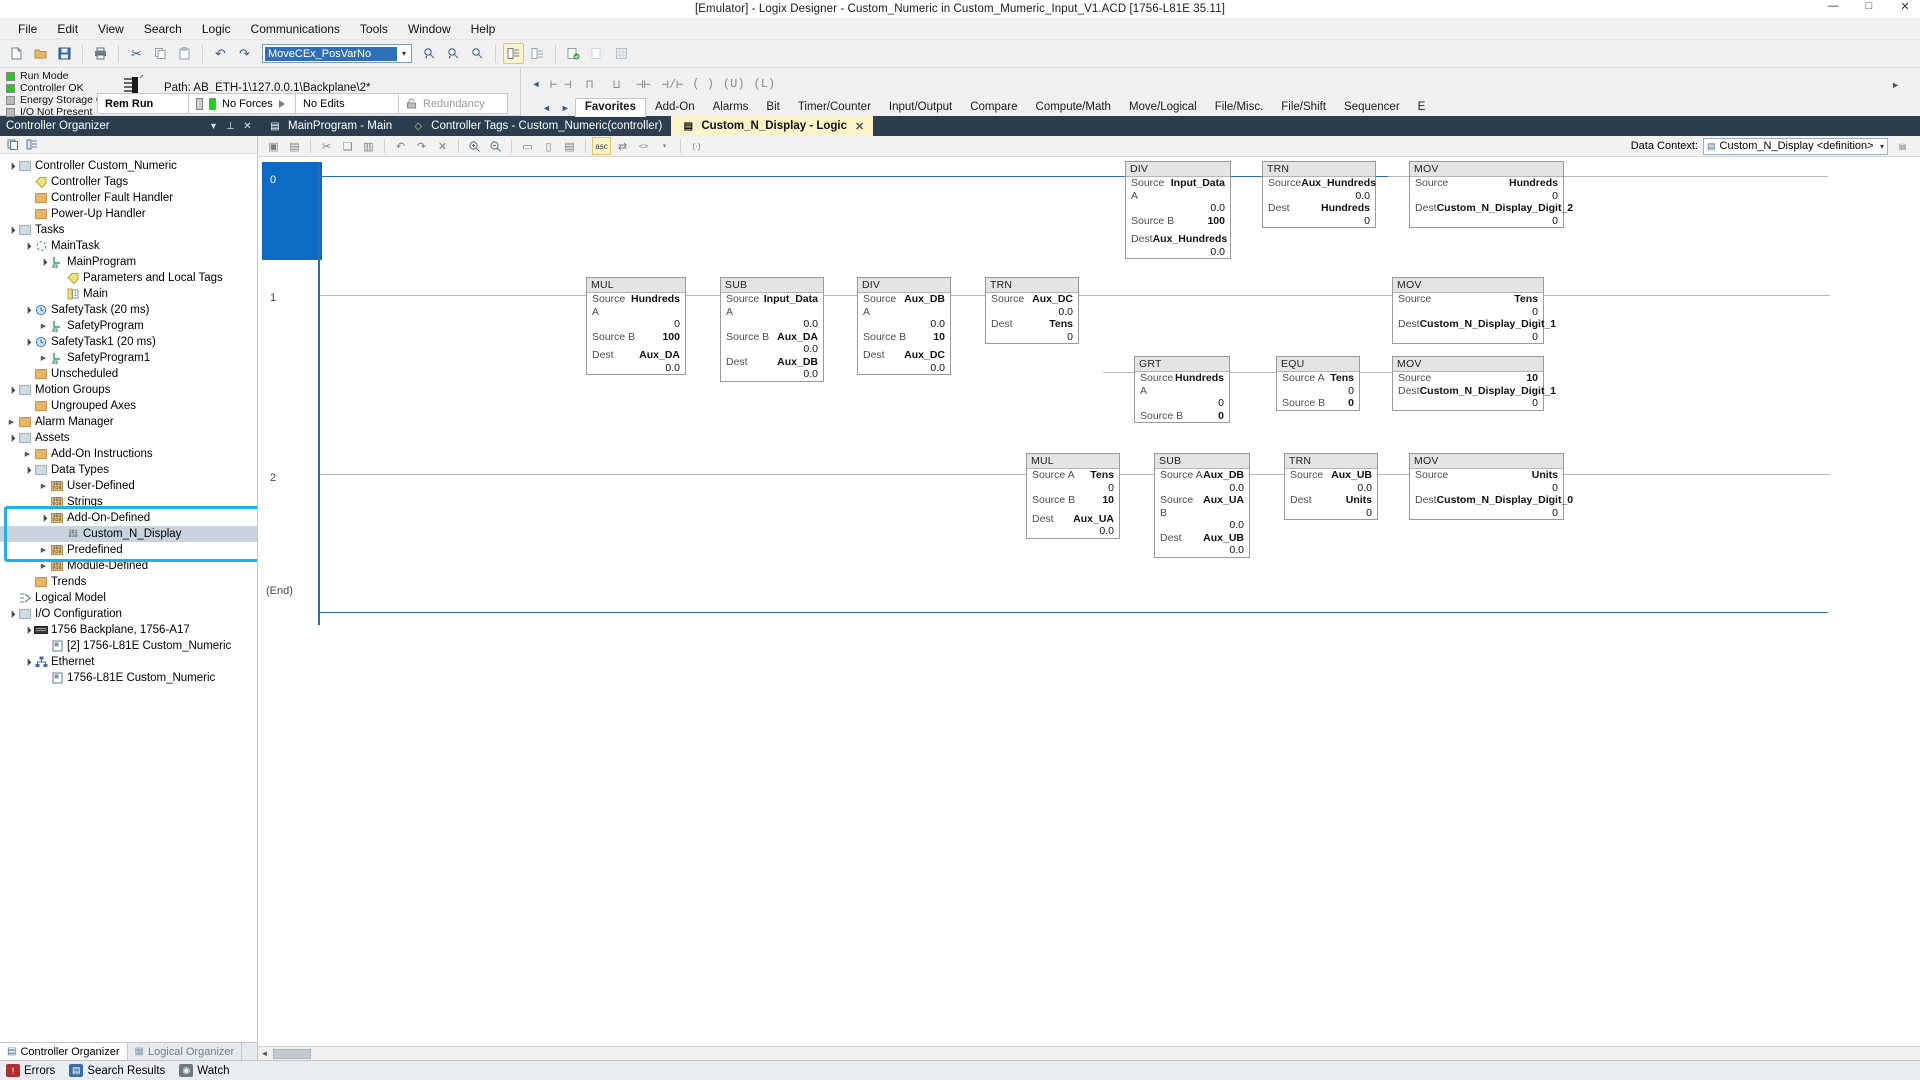  I want to click on close-button: ✕, so click(1905, 6).